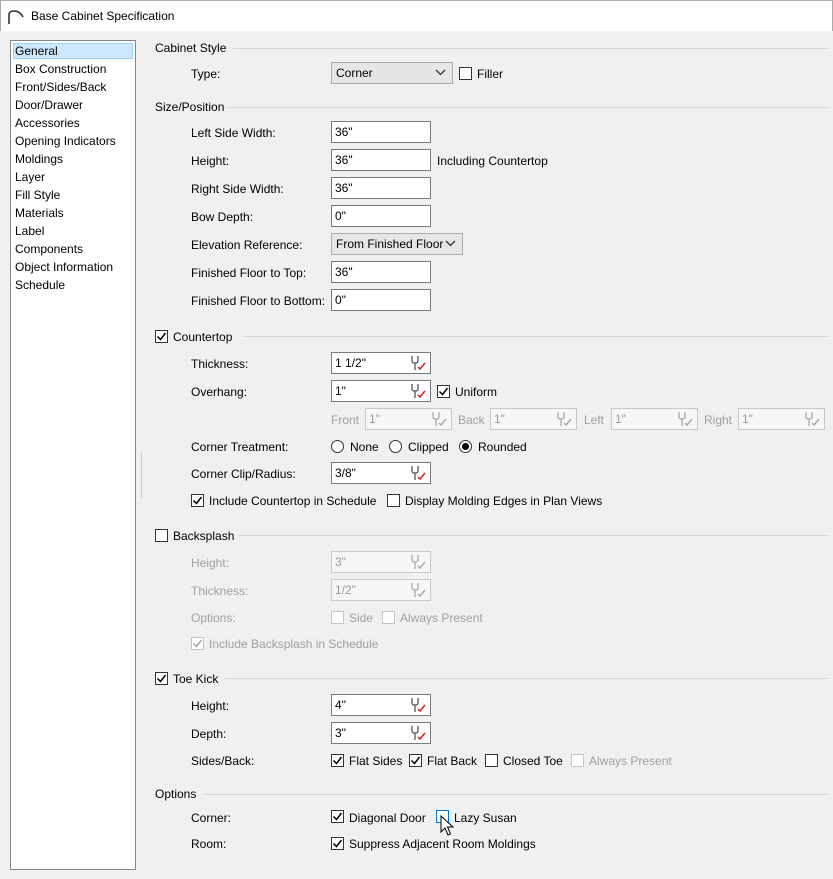 The width and height of the screenshot is (833, 879). What do you see at coordinates (30, 177) in the screenshot?
I see `nav-item-layer: Layer` at bounding box center [30, 177].